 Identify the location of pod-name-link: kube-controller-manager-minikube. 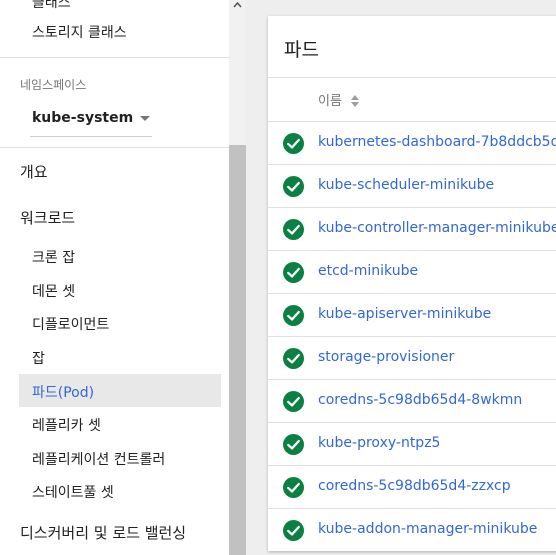
(437, 228).